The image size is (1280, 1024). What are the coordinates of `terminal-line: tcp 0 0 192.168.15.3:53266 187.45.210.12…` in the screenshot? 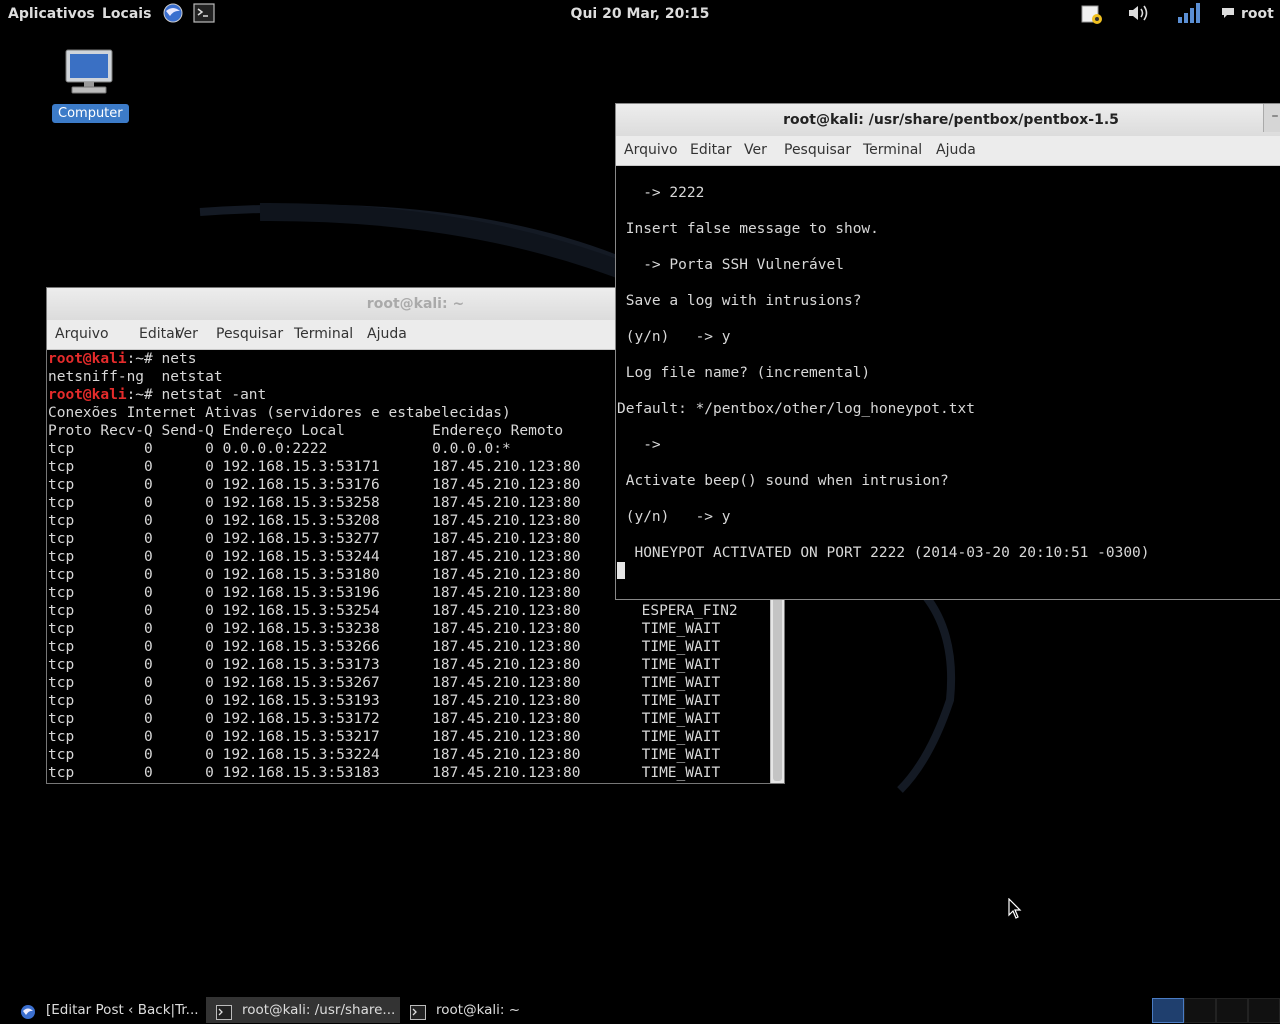 It's located at (384, 647).